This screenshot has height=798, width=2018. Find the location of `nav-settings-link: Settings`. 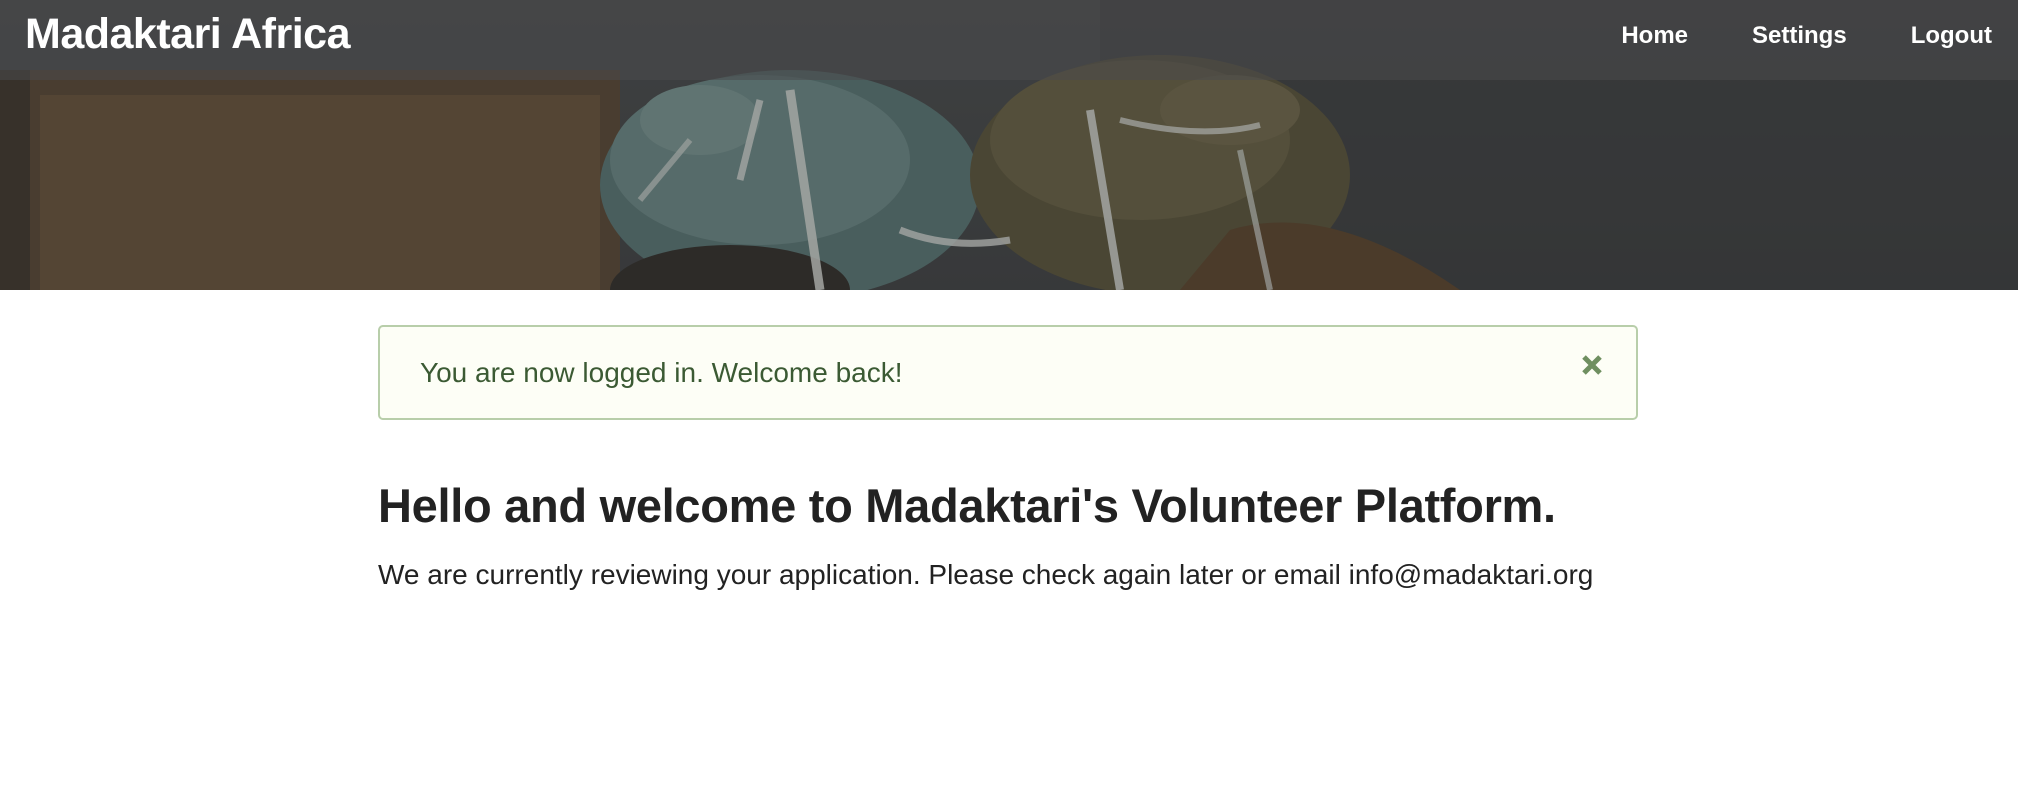

nav-settings-link: Settings is located at coordinates (1799, 36).